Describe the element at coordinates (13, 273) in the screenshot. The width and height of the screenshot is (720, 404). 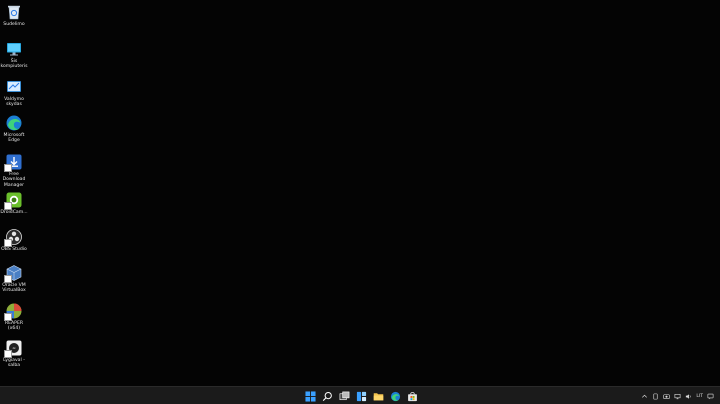
I see `virtualbox-icon` at that location.